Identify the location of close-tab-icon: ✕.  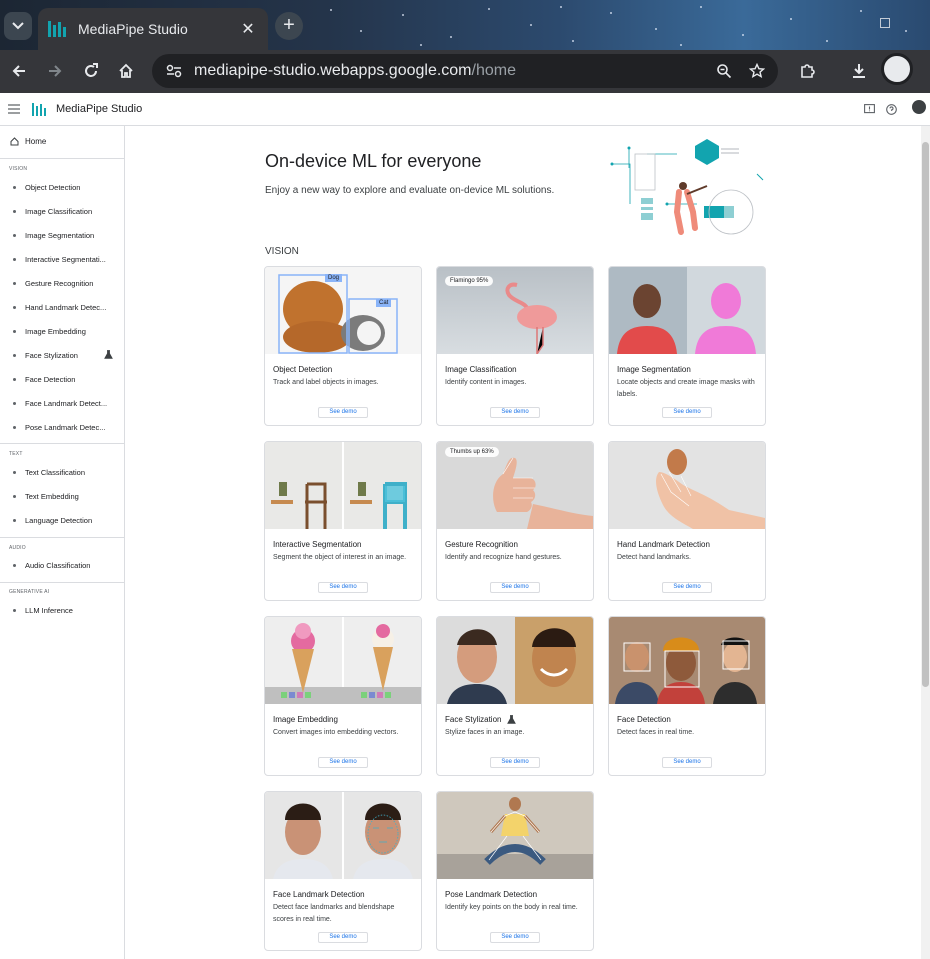
(248, 29).